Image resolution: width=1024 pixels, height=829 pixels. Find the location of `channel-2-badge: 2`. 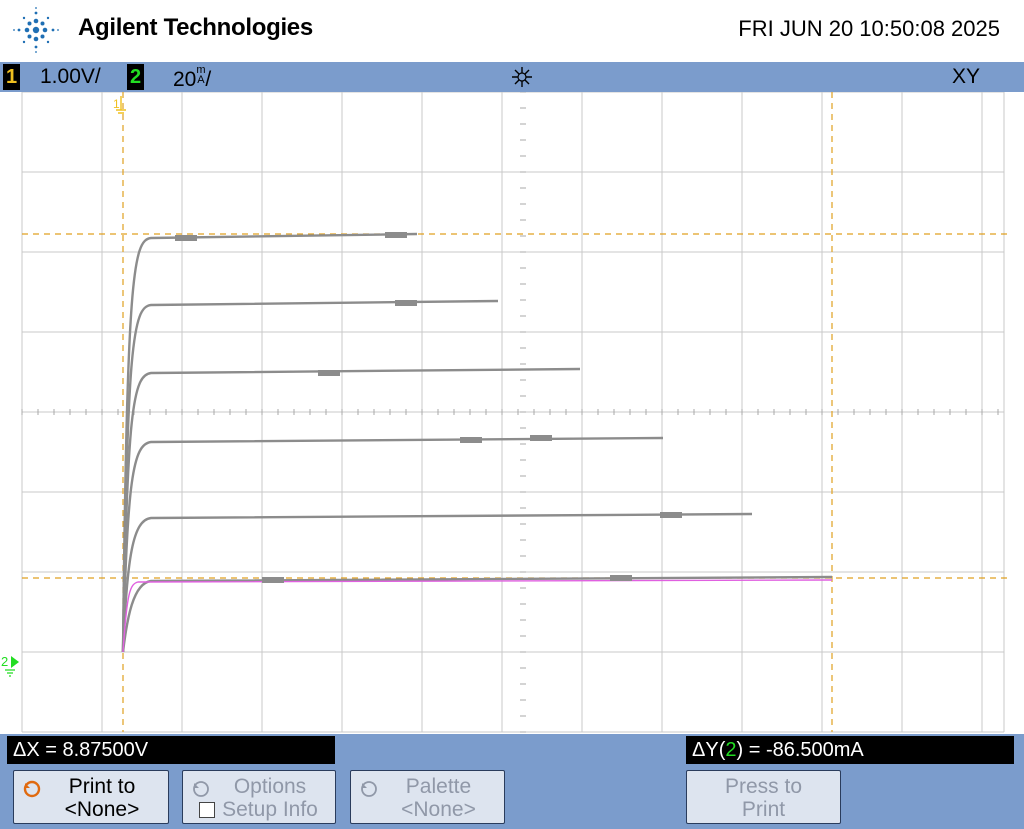

channel-2-badge: 2 is located at coordinates (135, 77).